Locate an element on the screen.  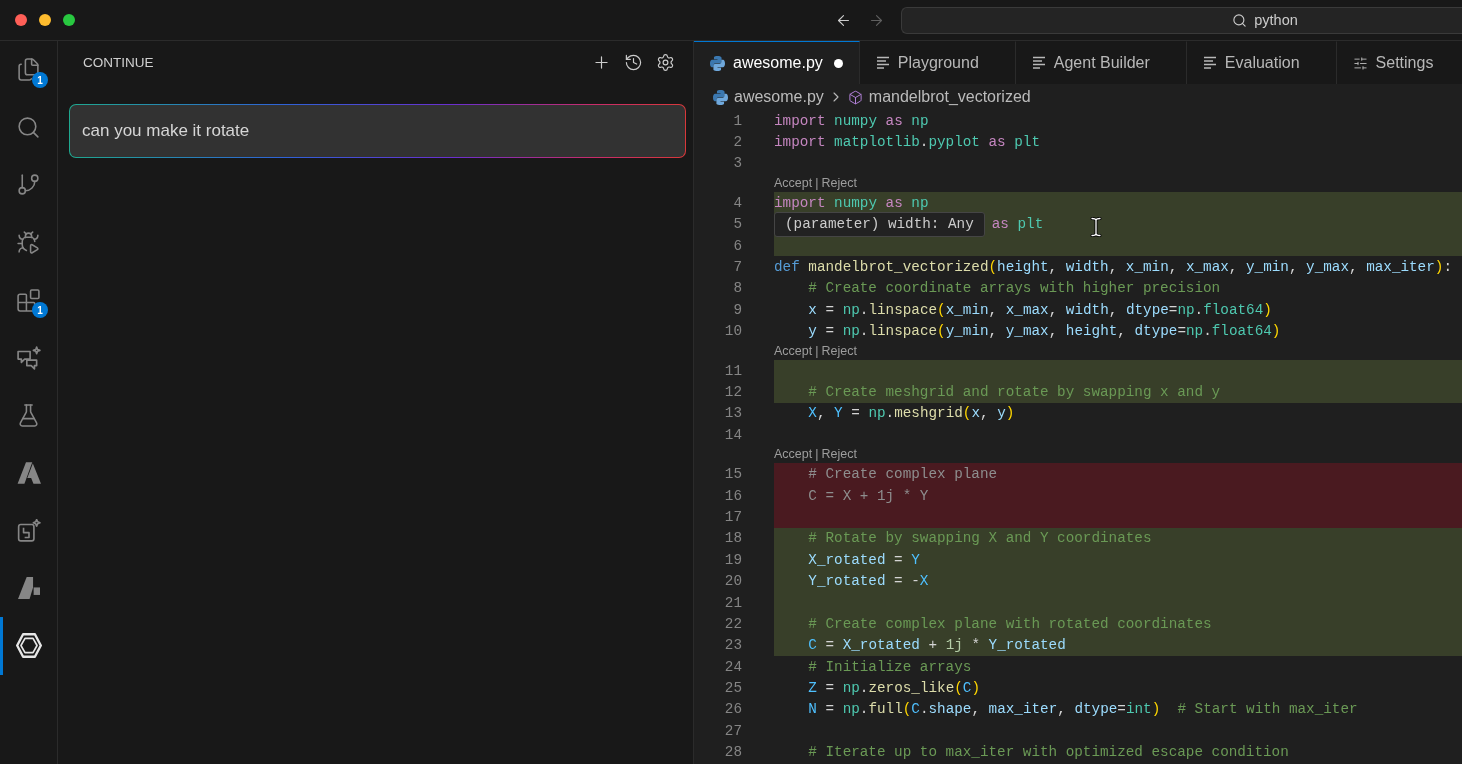
code-line: X_rotated = Y is located at coordinates (864, 559).